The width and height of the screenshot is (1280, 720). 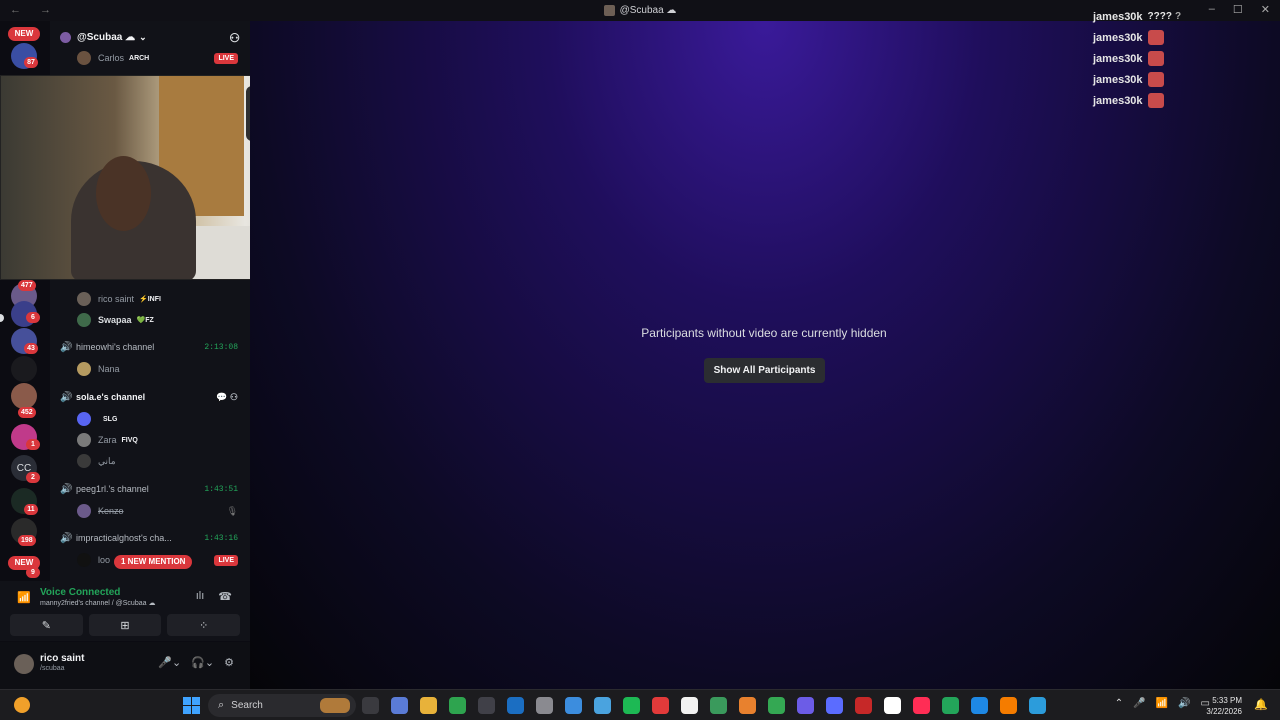 I want to click on weather-icon, so click(x=22, y=705).